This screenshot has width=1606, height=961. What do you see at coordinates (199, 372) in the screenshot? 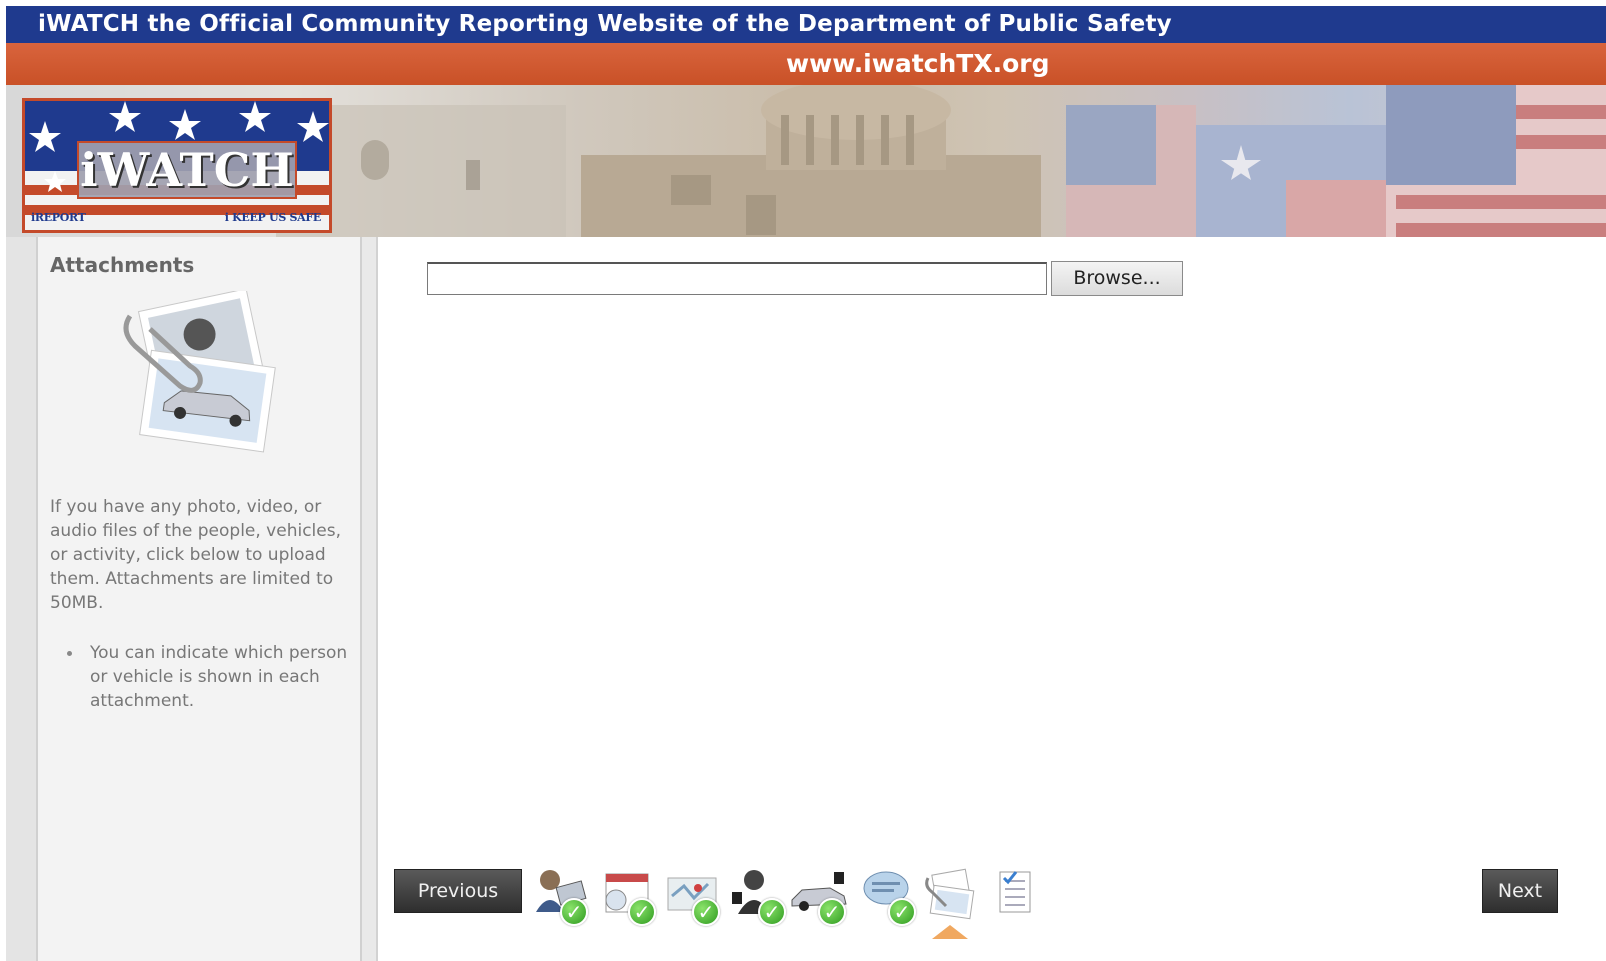
I see `attachments-photo-icon` at bounding box center [199, 372].